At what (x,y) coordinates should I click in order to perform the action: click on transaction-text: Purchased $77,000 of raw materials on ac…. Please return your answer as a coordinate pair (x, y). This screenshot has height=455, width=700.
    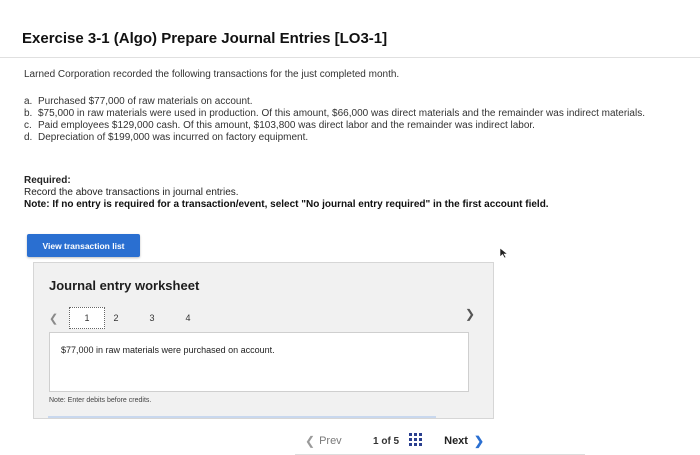
    Looking at the image, I should click on (145, 101).